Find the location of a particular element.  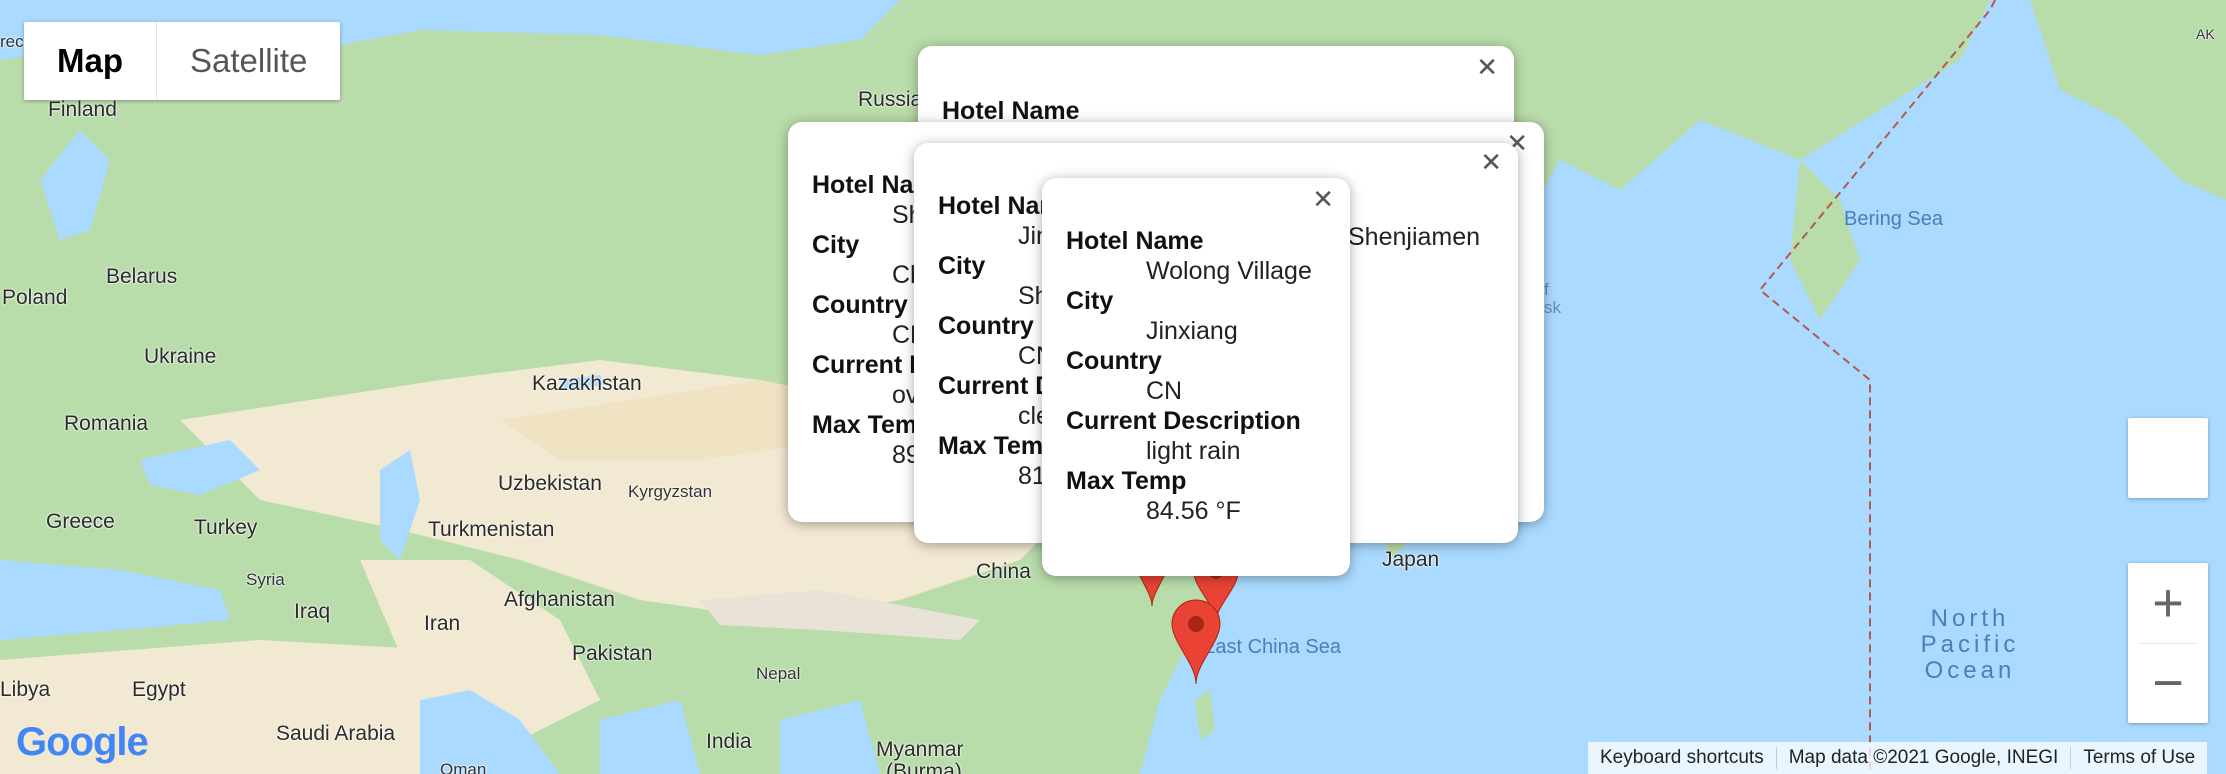

zoom-out-button: − is located at coordinates (2168, 683).